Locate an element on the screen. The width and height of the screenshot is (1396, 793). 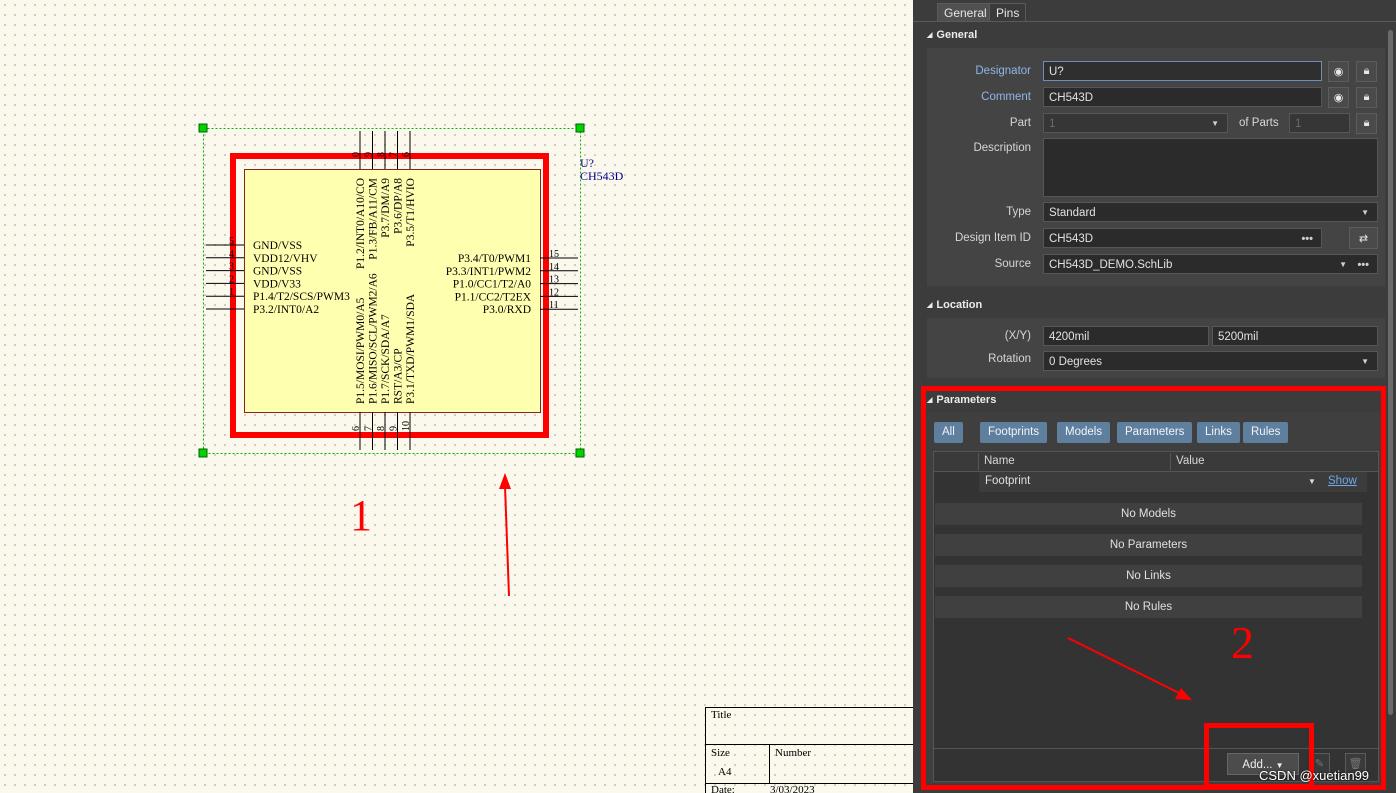
title-block: Title Size A4 Number Date: 3/03/2023 is located at coordinates (809, 750).